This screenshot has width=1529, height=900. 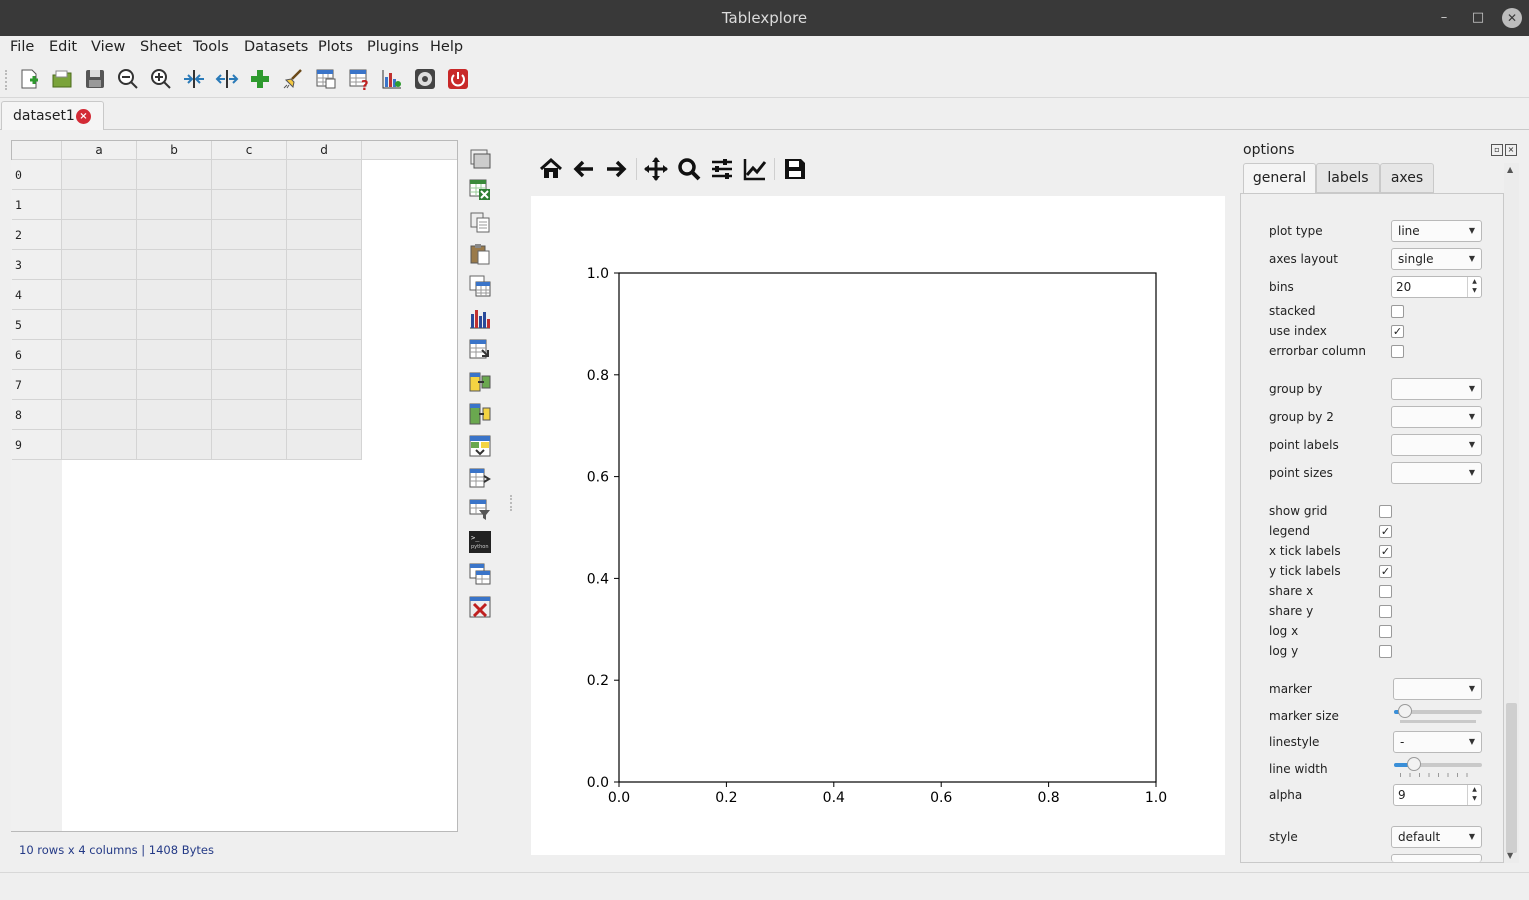 I want to click on stacked-checkbox, so click(x=1397, y=311).